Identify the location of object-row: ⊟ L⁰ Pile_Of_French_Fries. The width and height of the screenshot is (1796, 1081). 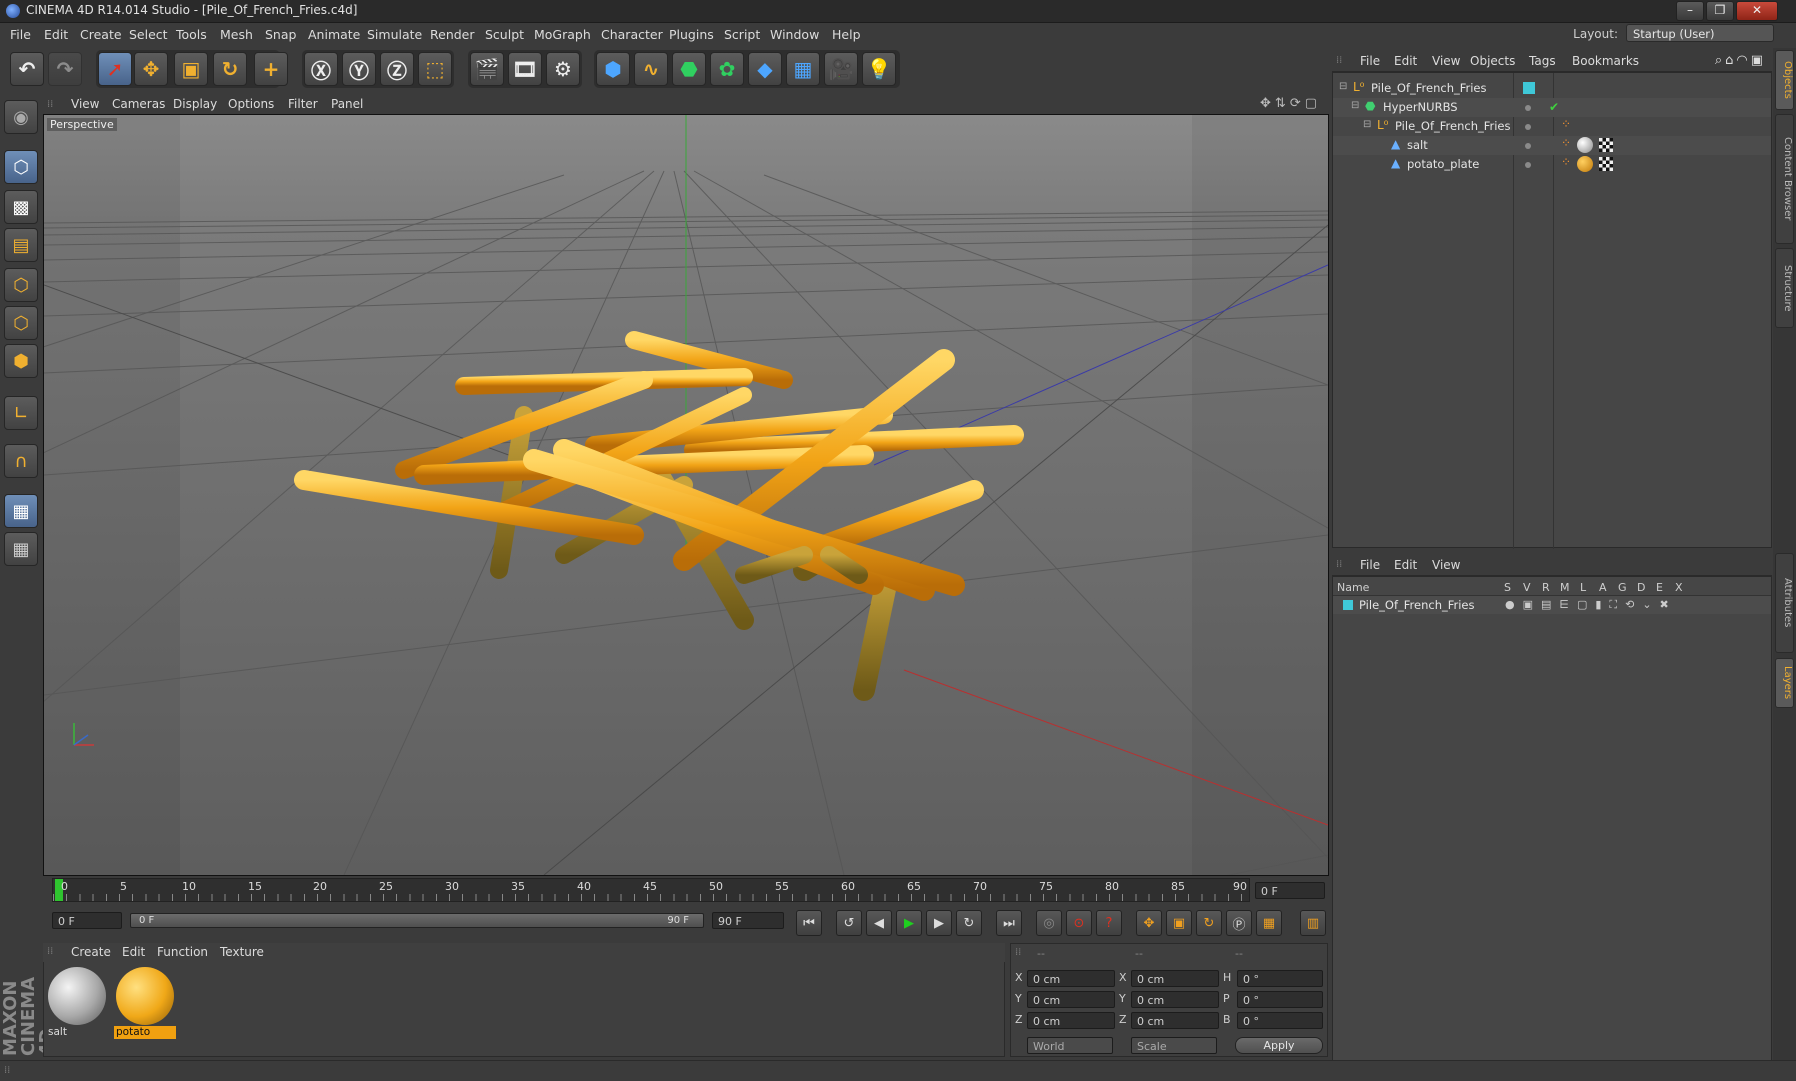
(1552, 88).